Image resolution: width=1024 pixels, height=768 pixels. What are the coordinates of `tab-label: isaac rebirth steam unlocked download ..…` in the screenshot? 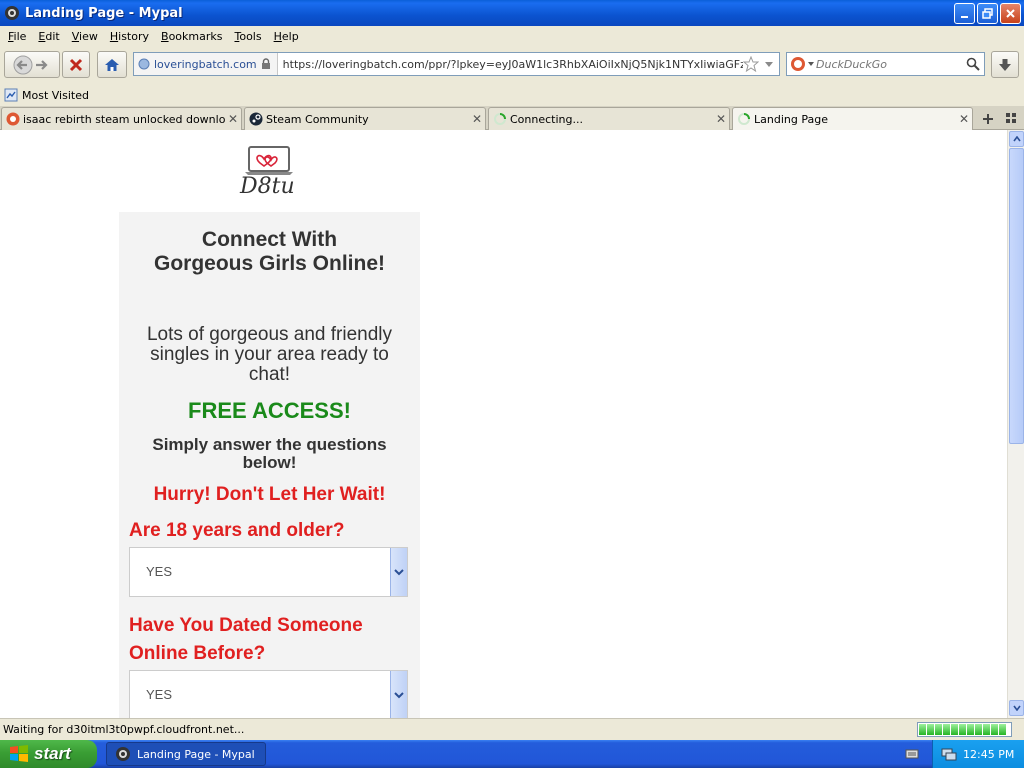 It's located at (124, 119).